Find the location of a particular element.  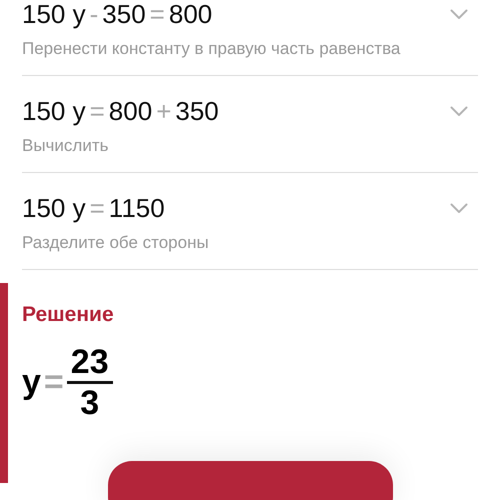

step-description: Вычислить is located at coordinates (66, 146).